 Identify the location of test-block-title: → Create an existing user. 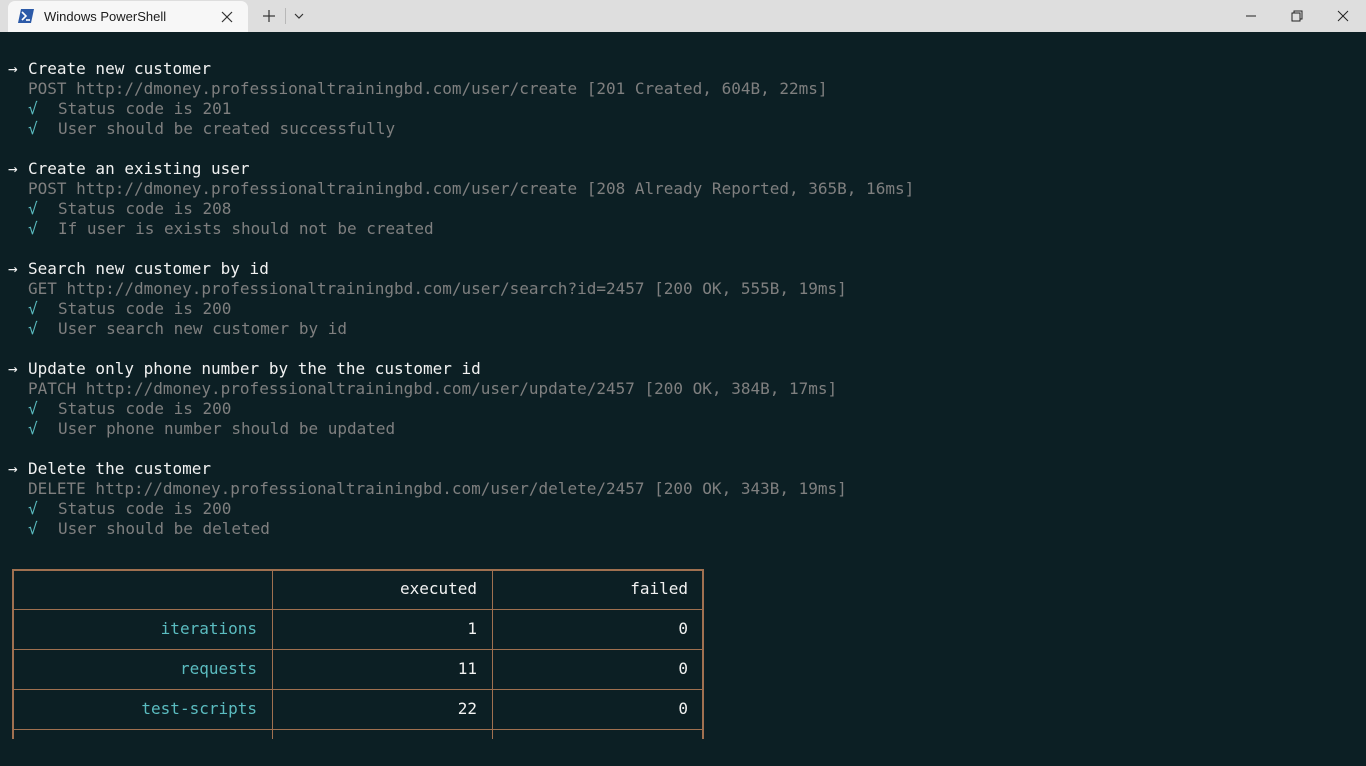
(129, 168).